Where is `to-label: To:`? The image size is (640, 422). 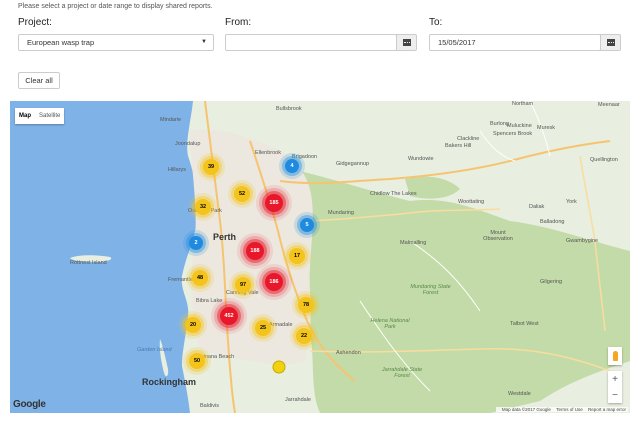 to-label: To: is located at coordinates (436, 22).